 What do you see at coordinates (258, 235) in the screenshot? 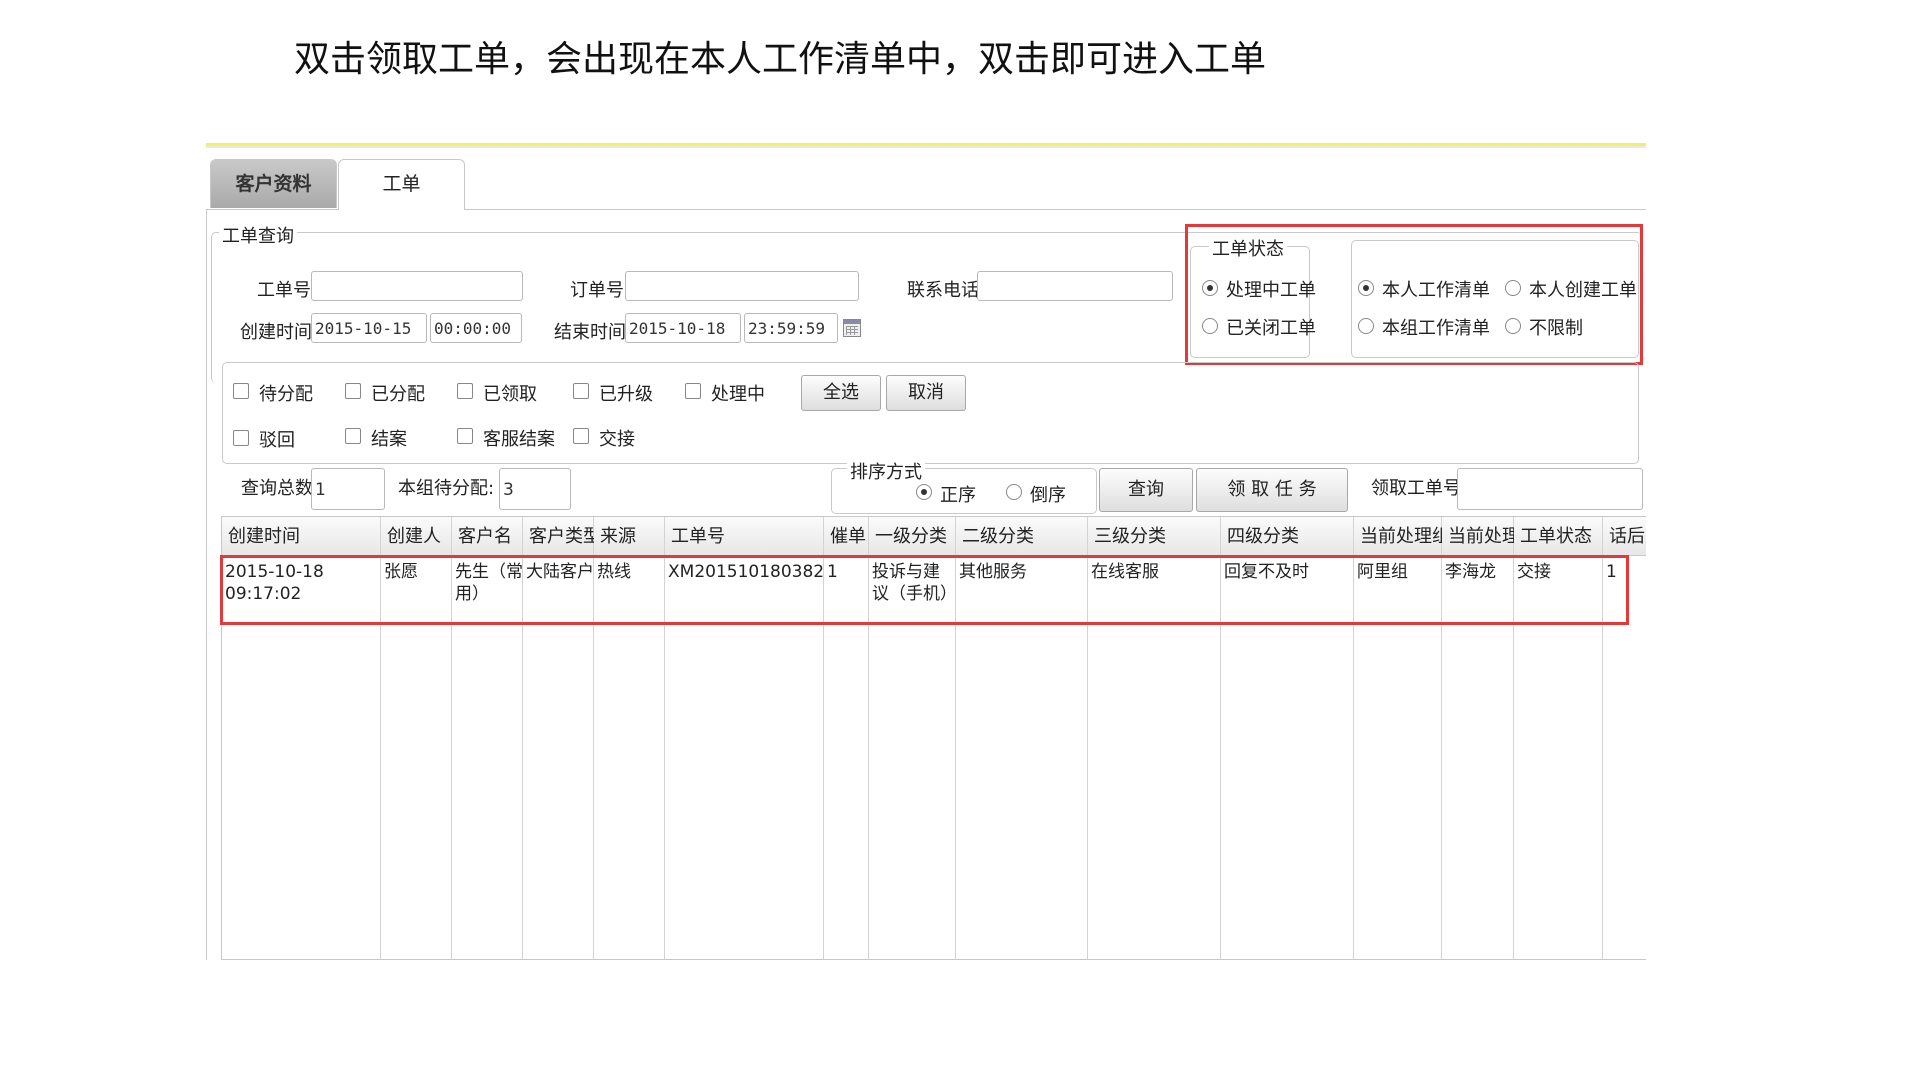
I see `ticket-query-legend: 工单查询` at bounding box center [258, 235].